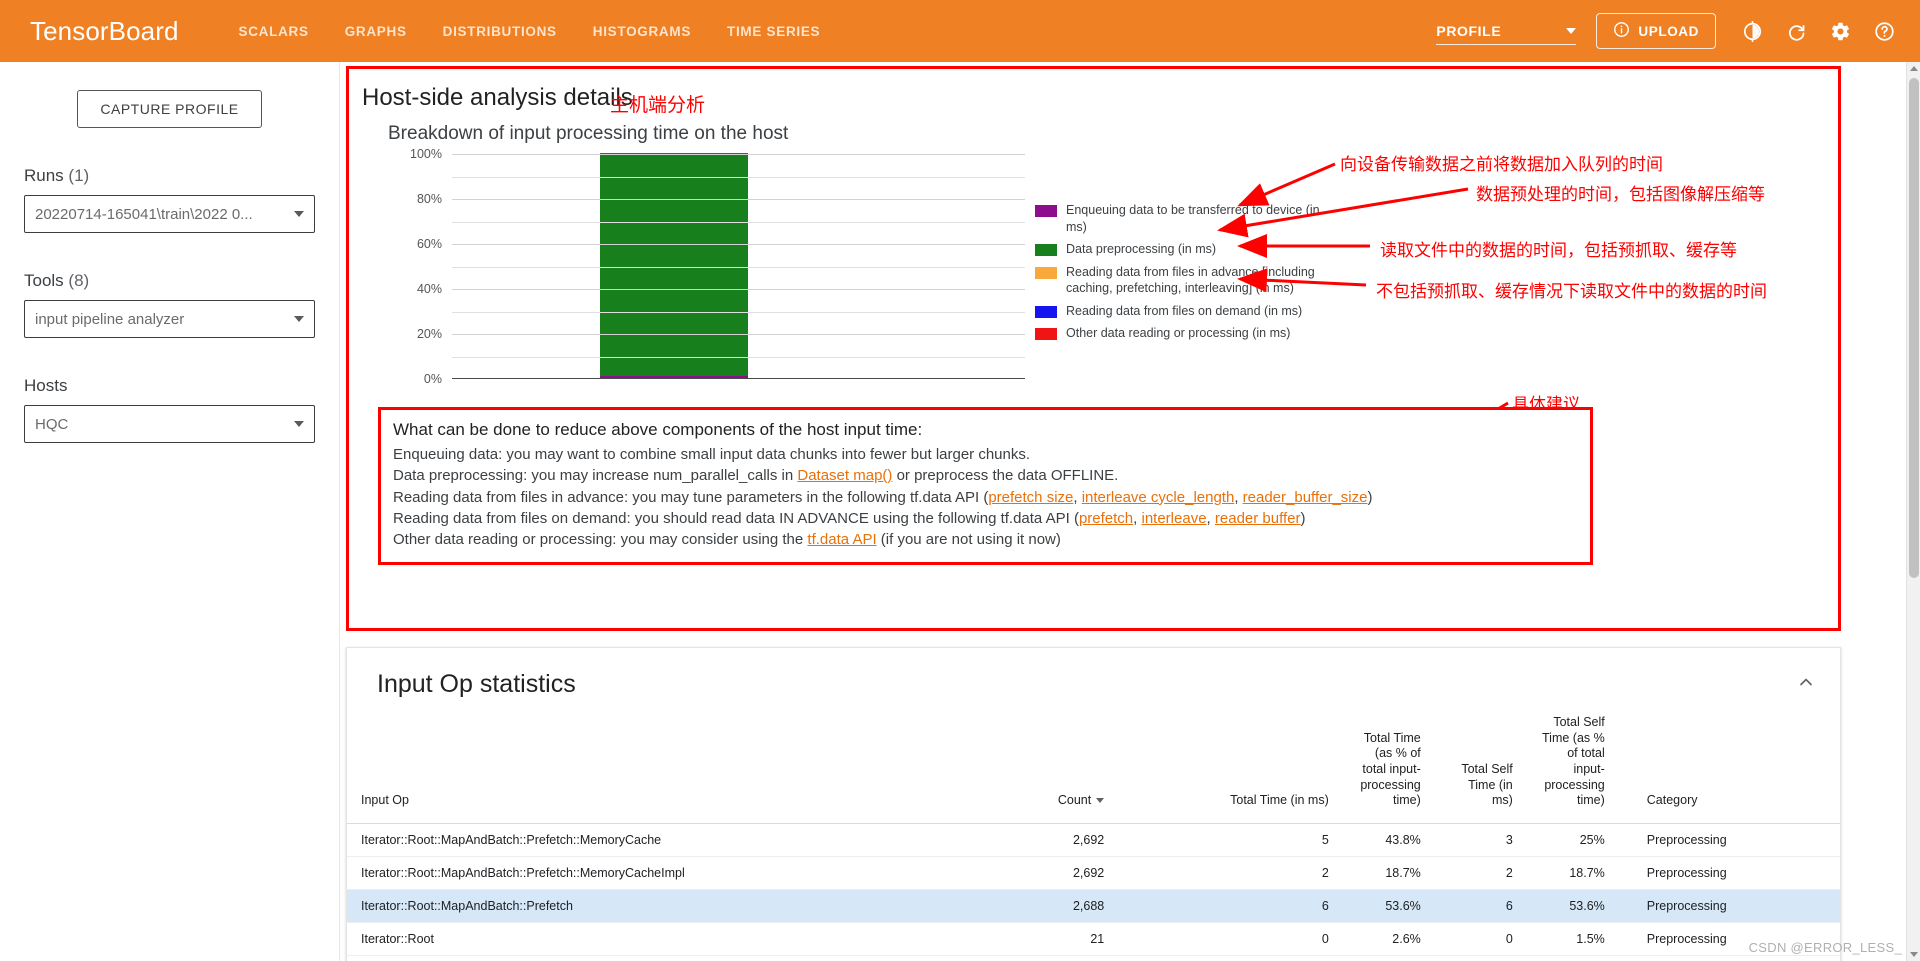 The image size is (1920, 961). Describe the element at coordinates (1305, 497) in the screenshot. I see `recommendation-link: reader_buffer_size` at that location.